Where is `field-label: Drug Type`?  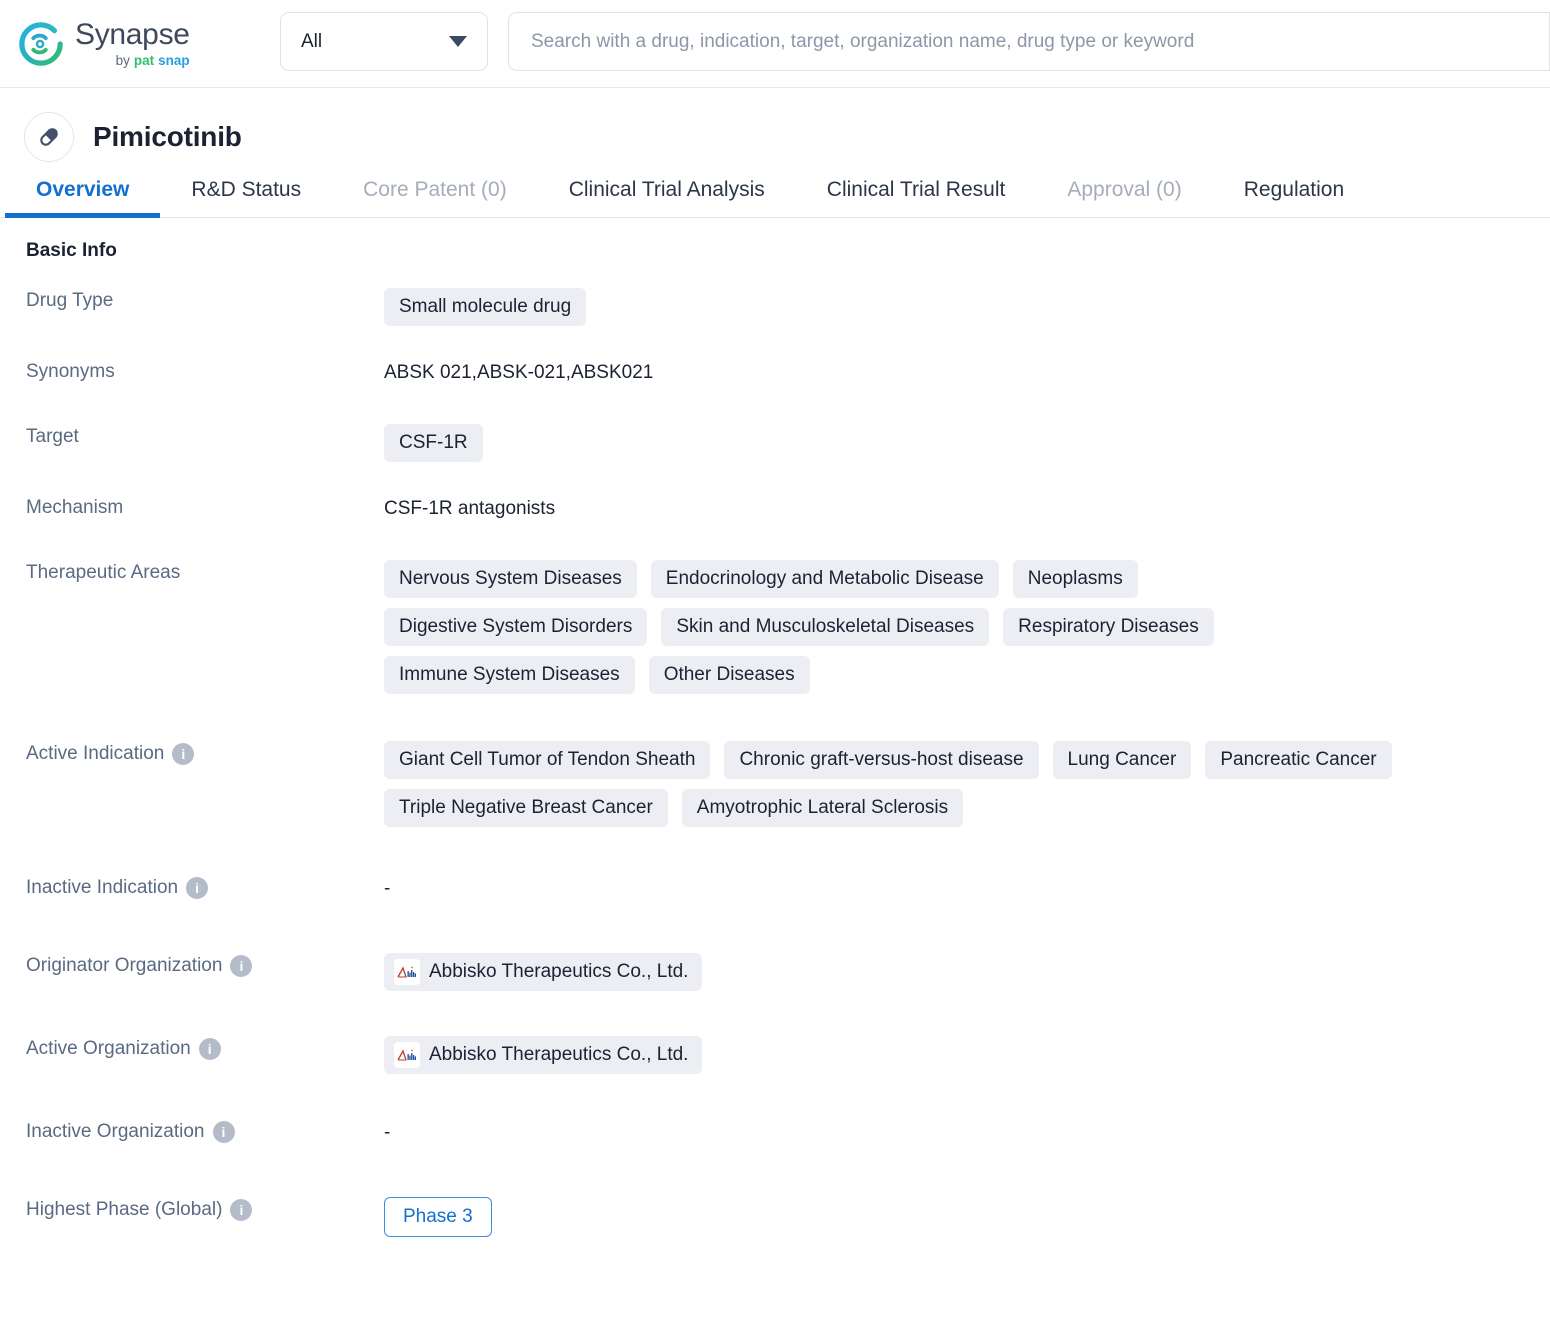
field-label: Drug Type is located at coordinates (205, 299).